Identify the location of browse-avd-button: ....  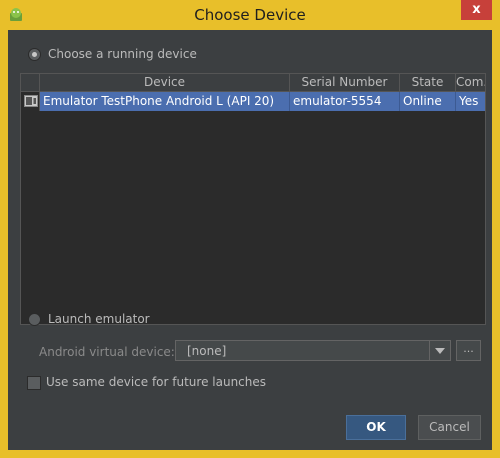
(468, 350).